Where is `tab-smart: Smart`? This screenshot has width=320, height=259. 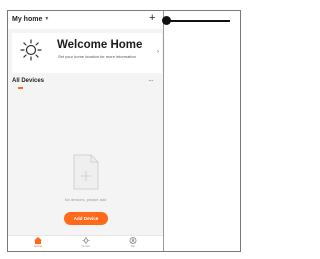
tab-smart: Smart is located at coordinates (86, 242).